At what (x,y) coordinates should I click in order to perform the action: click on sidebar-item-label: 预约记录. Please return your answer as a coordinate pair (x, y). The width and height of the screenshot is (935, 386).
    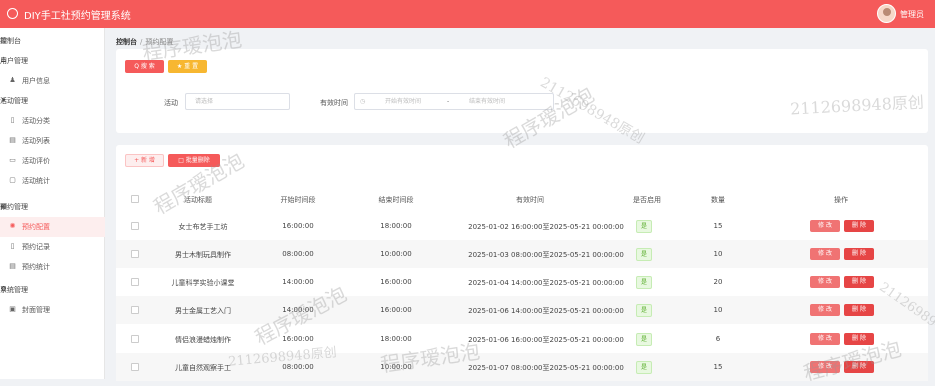
    Looking at the image, I should click on (36, 247).